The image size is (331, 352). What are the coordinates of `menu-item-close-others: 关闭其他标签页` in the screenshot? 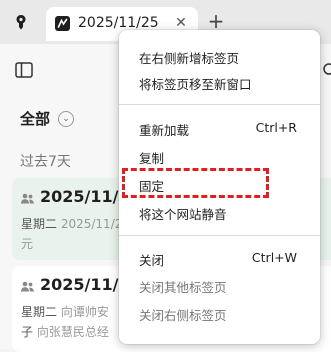 It's located at (219, 286).